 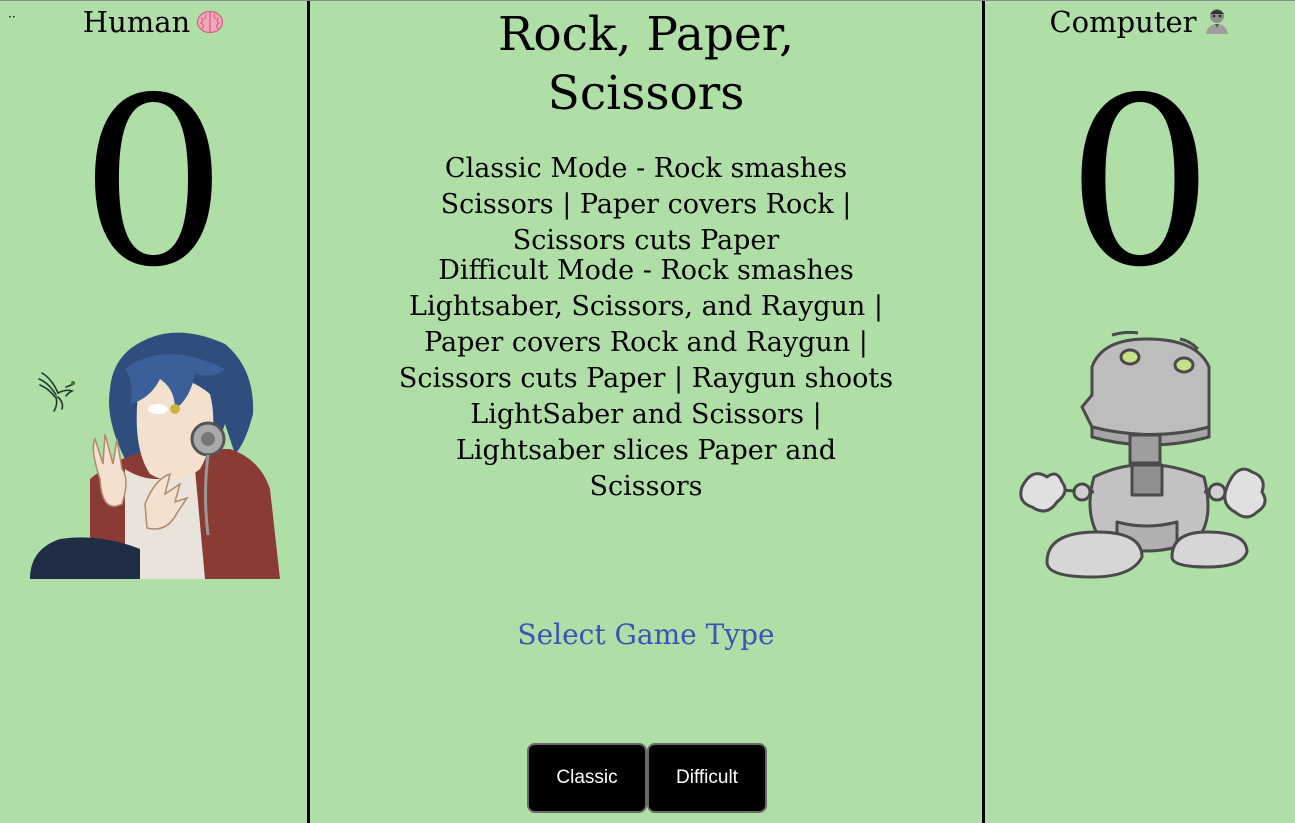 I want to click on human-title: Human, so click(x=153, y=23).